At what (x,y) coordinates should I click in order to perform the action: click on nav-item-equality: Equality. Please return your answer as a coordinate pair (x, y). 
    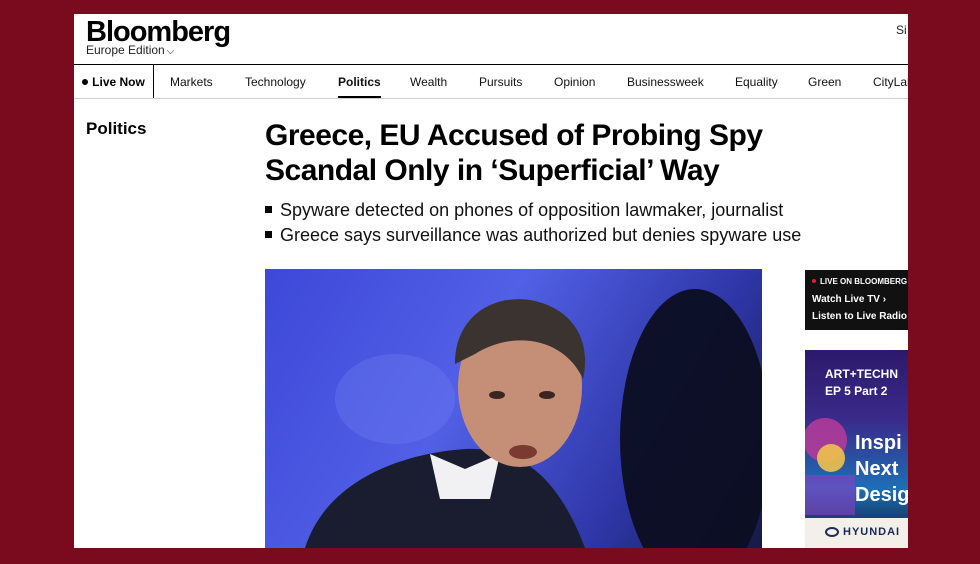
    Looking at the image, I should click on (756, 82).